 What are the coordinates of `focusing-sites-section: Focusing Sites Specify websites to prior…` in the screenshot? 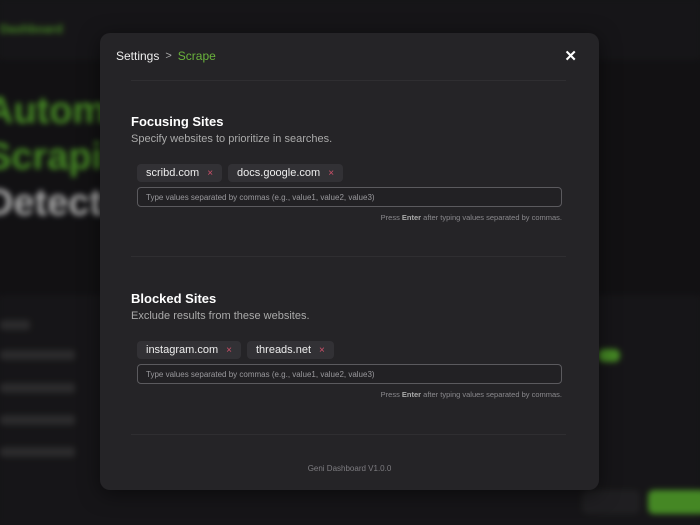 It's located at (349, 168).